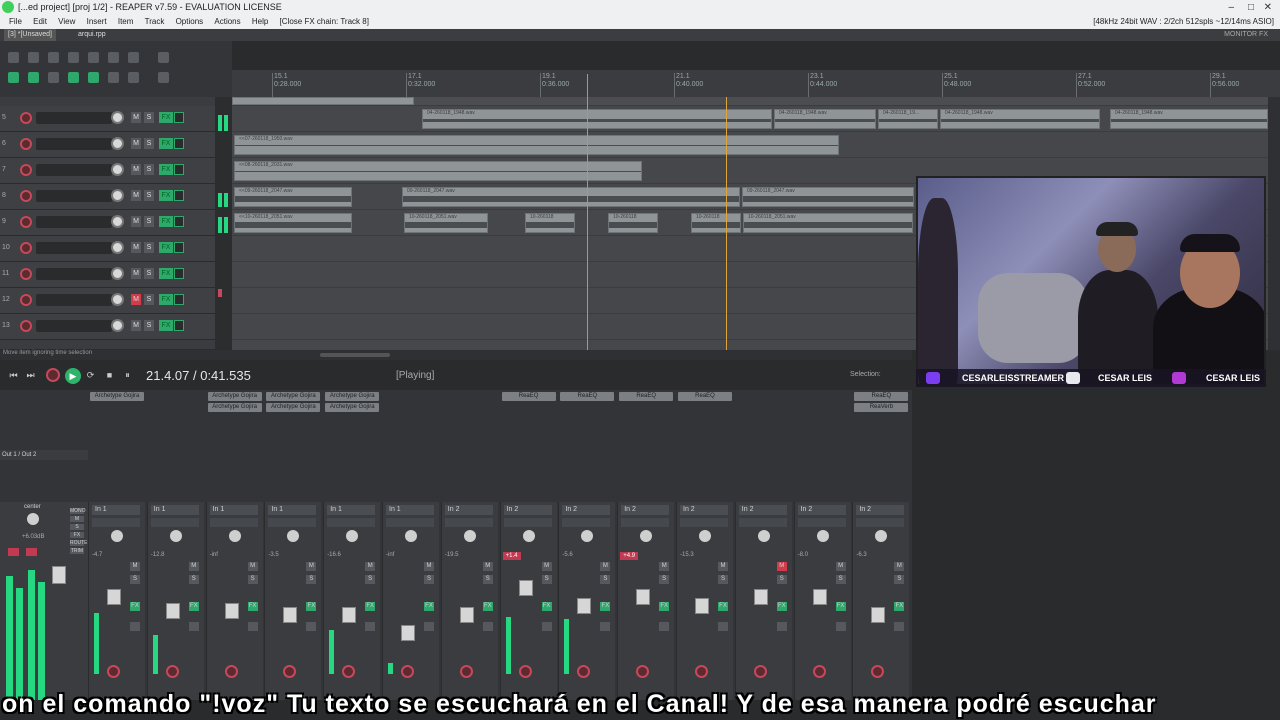  What do you see at coordinates (44, 455) in the screenshot?
I see `master-routing: Out 1 / Out 2` at bounding box center [44, 455].